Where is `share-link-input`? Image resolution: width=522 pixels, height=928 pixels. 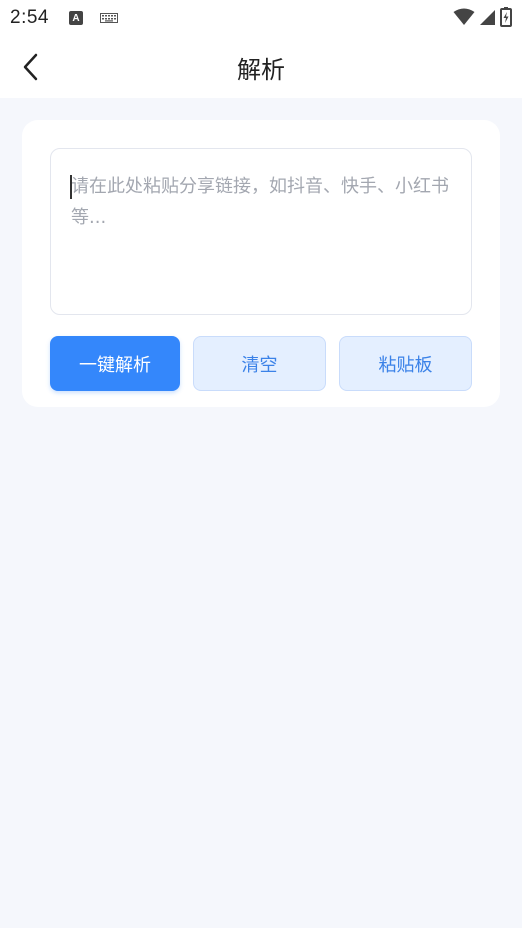
share-link-input is located at coordinates (261, 231).